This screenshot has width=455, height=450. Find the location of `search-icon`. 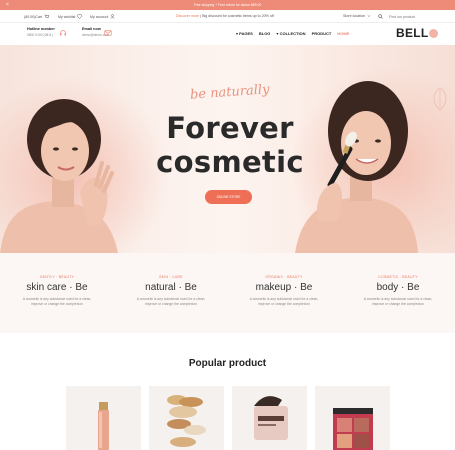

search-icon is located at coordinates (380, 16).